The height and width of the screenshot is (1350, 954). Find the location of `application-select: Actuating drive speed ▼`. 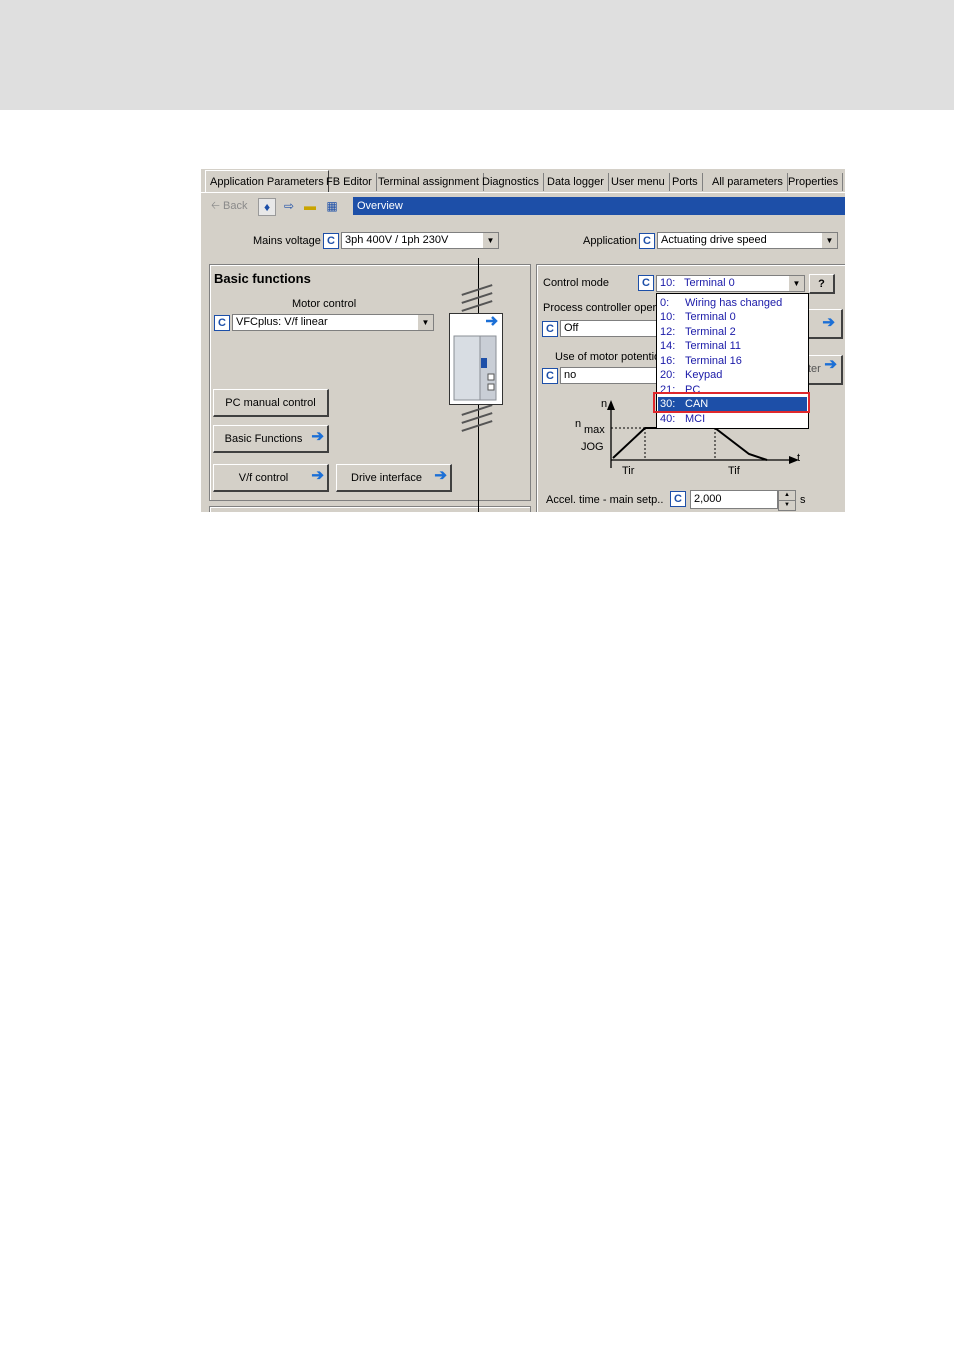

application-select: Actuating drive speed ▼ is located at coordinates (747, 240).